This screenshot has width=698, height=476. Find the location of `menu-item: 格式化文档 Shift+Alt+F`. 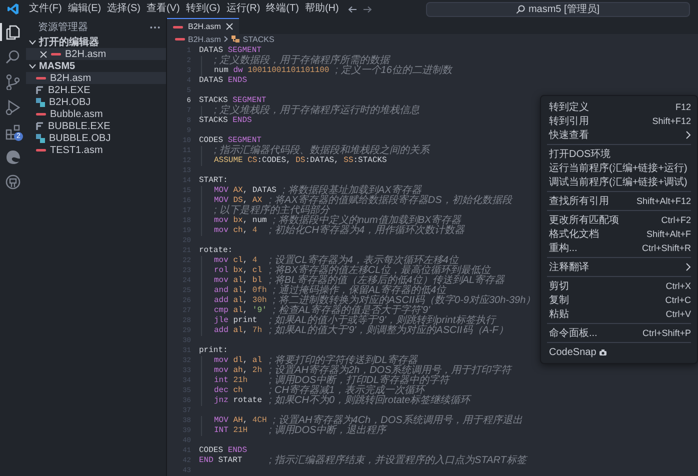

menu-item: 格式化文档 Shift+Alt+F is located at coordinates (619, 234).